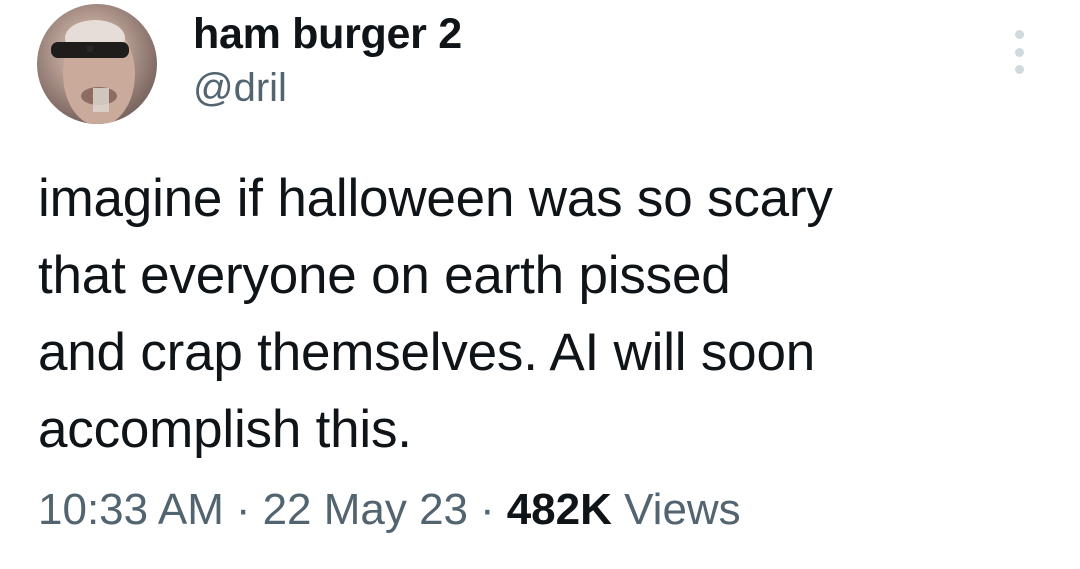 The width and height of the screenshot is (1080, 569). What do you see at coordinates (435, 198) in the screenshot?
I see `tweet-text-line: imagine if halloween was so scary` at bounding box center [435, 198].